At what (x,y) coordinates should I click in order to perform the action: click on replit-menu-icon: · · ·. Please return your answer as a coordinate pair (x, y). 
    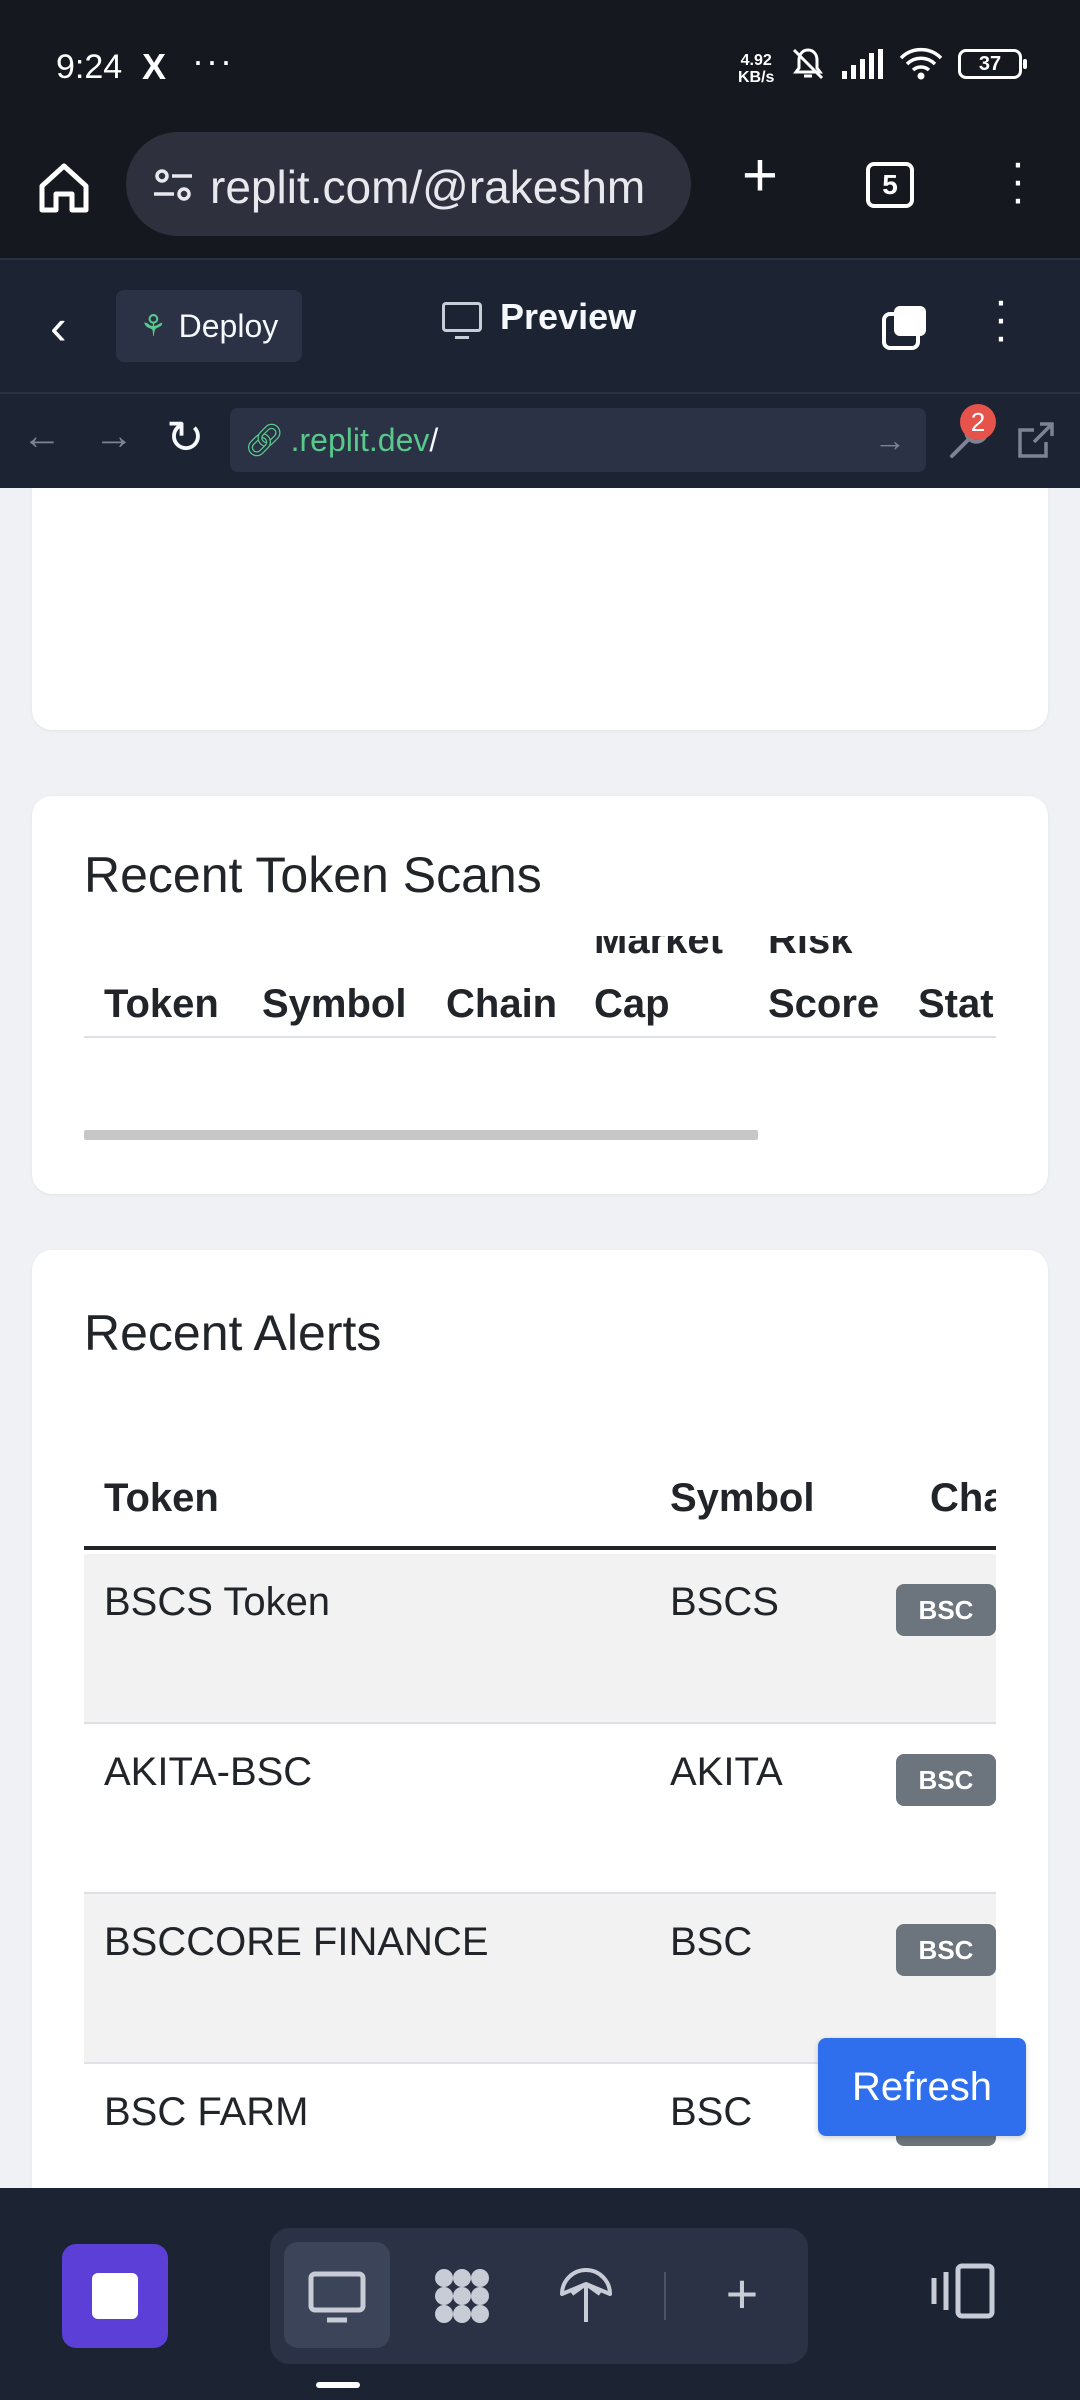
    Looking at the image, I should click on (1001, 319).